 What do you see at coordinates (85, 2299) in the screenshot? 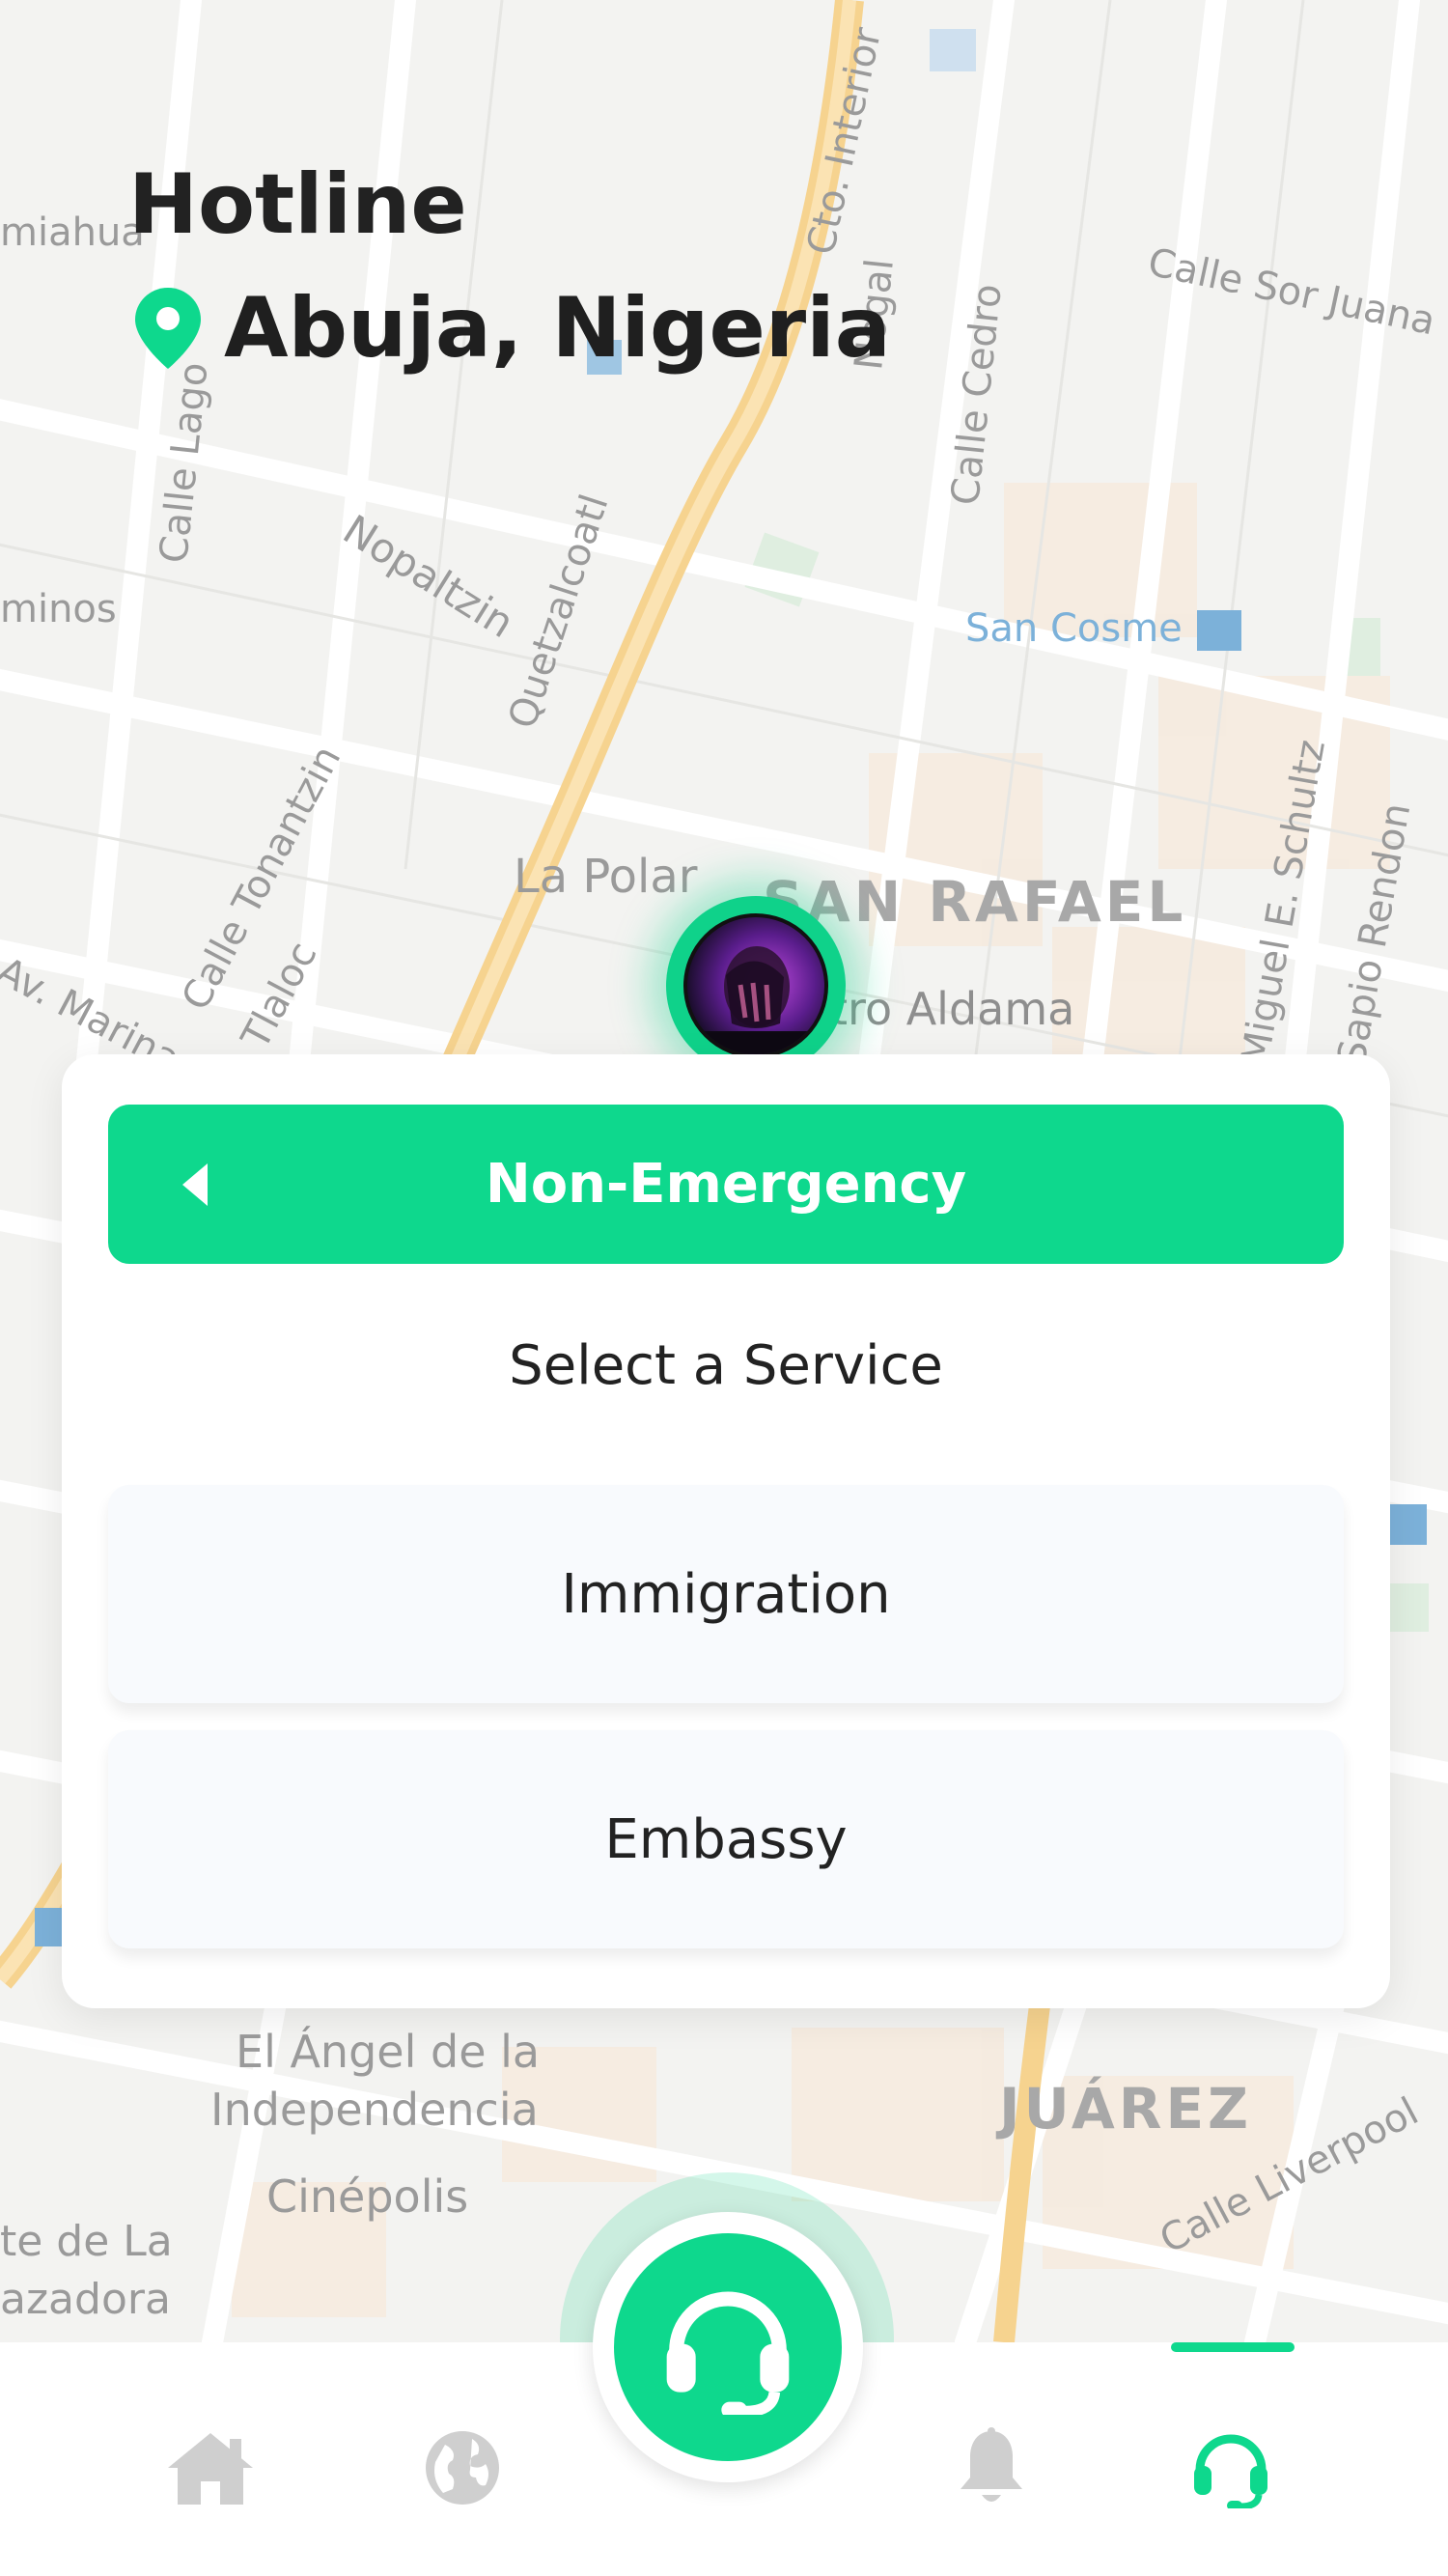
I see `map-label-azadora: azadora` at bounding box center [85, 2299].